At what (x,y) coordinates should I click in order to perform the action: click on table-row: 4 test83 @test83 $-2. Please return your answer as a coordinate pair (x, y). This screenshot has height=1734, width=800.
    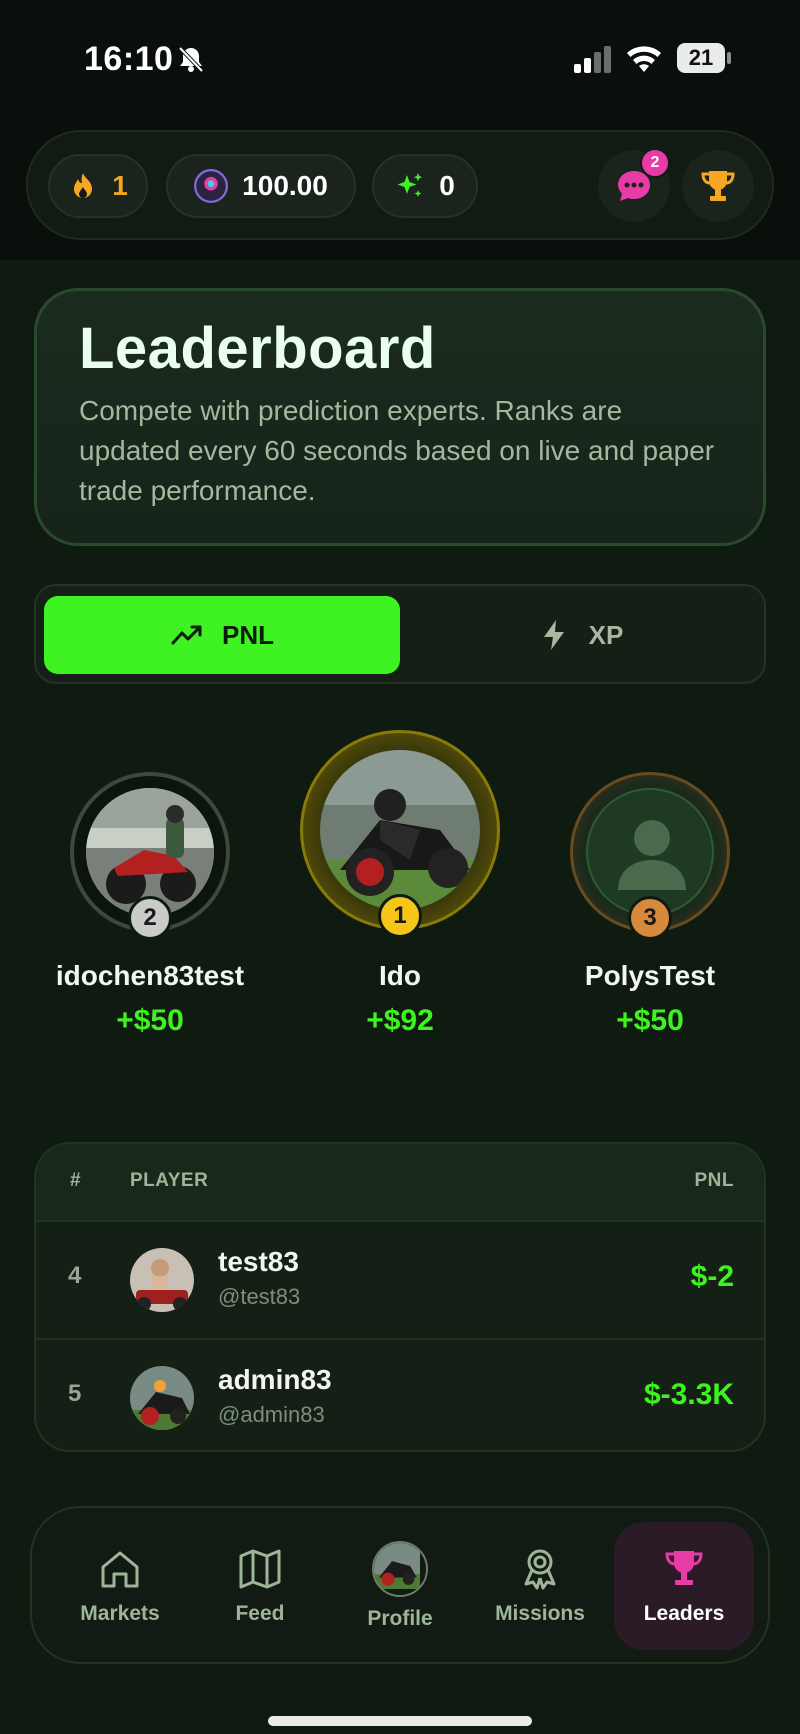
    Looking at the image, I should click on (400, 1280).